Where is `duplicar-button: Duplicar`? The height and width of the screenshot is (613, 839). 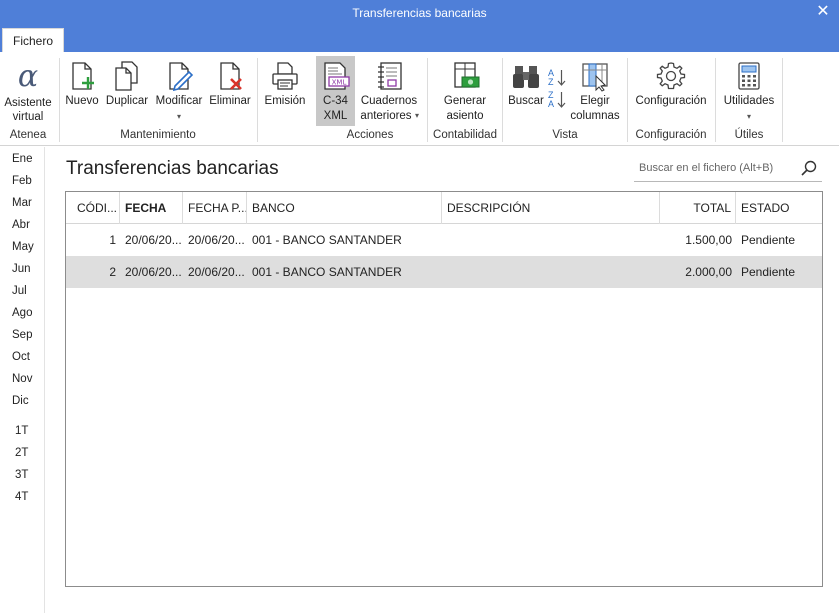
duplicar-button: Duplicar is located at coordinates (127, 91).